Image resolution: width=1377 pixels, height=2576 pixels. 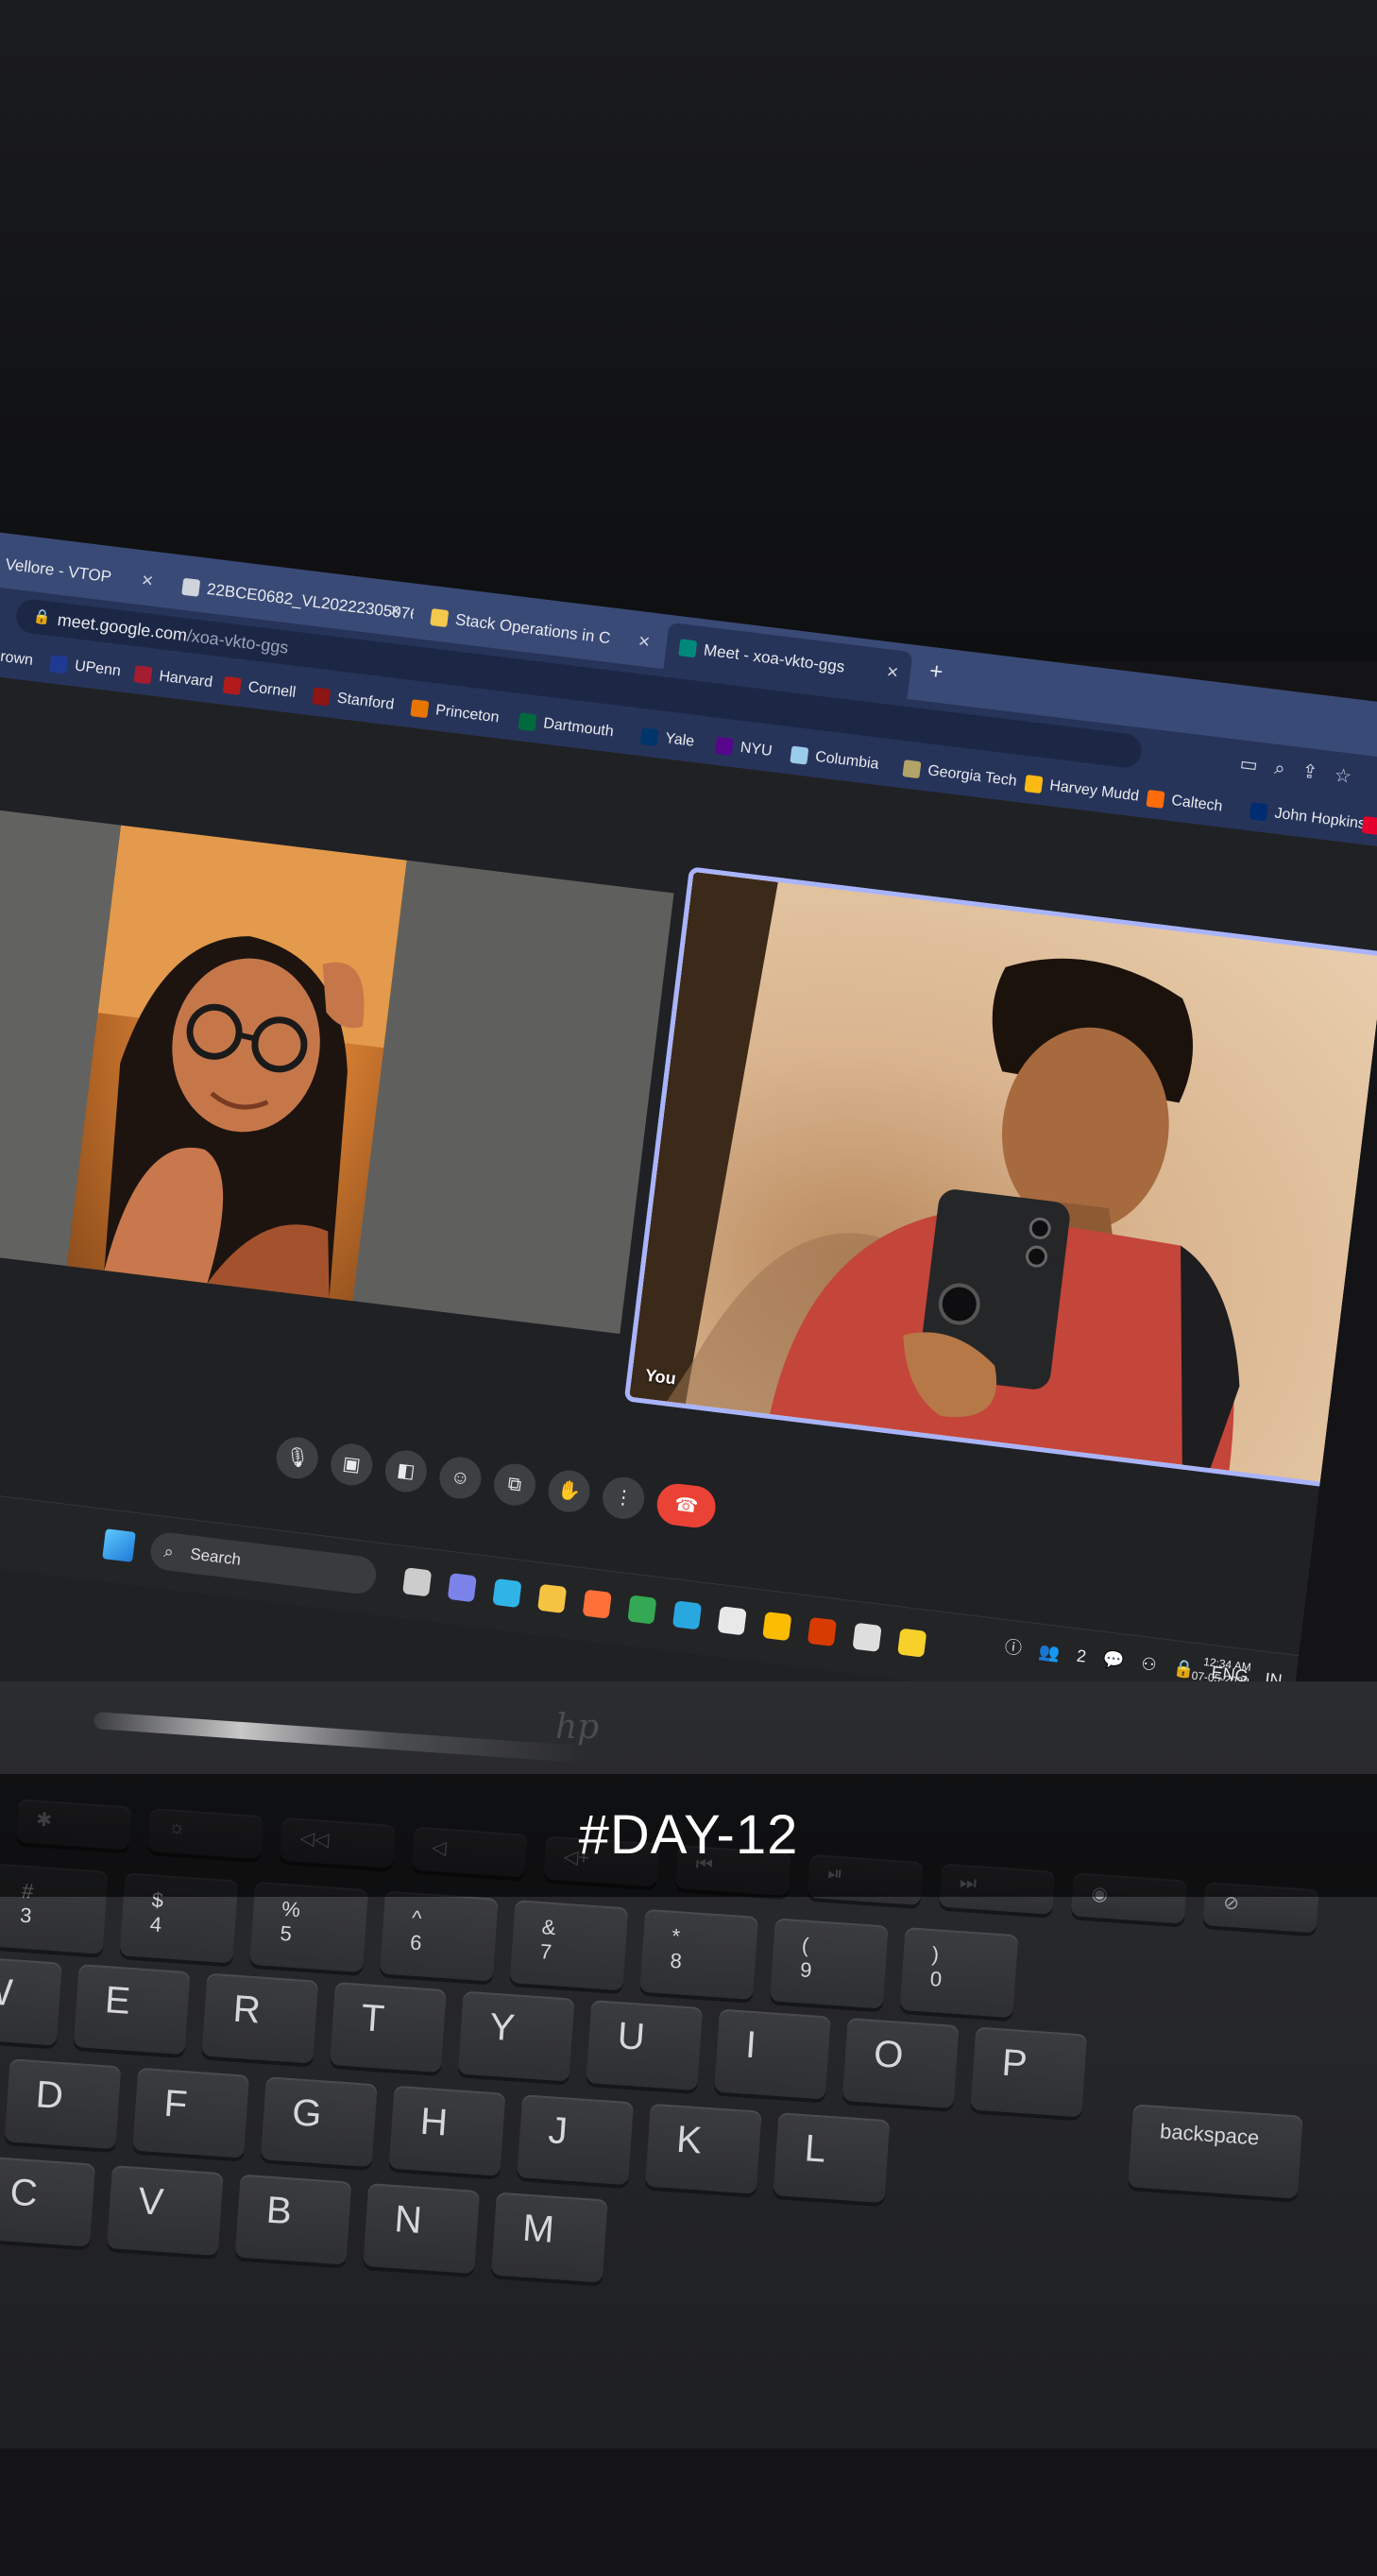 I want to click on key: Y, so click(x=516, y=2036).